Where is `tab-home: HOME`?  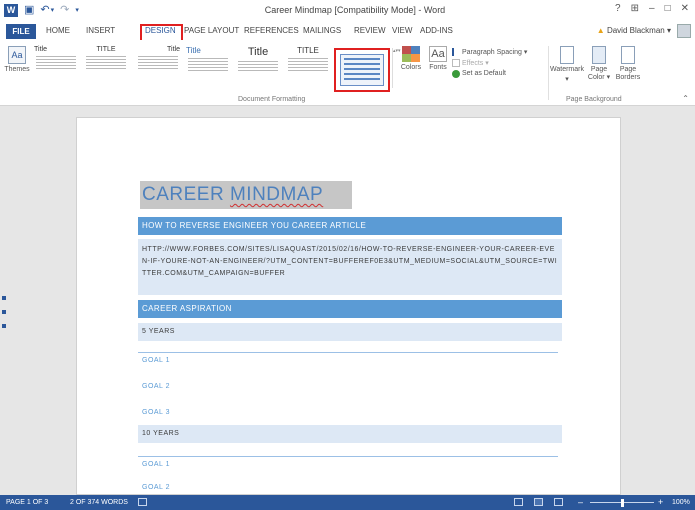
tab-home: HOME is located at coordinates (58, 30).